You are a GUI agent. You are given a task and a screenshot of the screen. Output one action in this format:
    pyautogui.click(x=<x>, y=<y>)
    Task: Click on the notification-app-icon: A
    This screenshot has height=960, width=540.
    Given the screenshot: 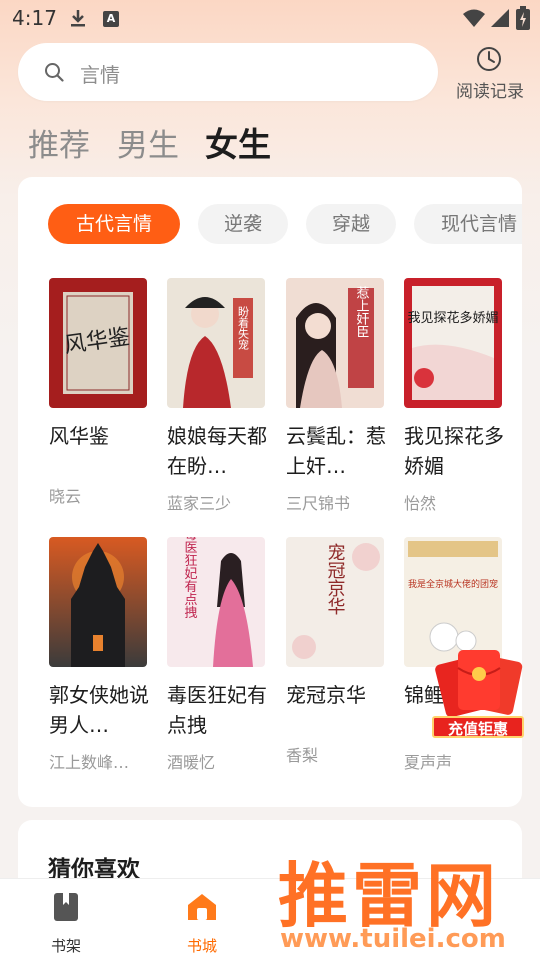 What is the action you would take?
    pyautogui.click(x=111, y=19)
    